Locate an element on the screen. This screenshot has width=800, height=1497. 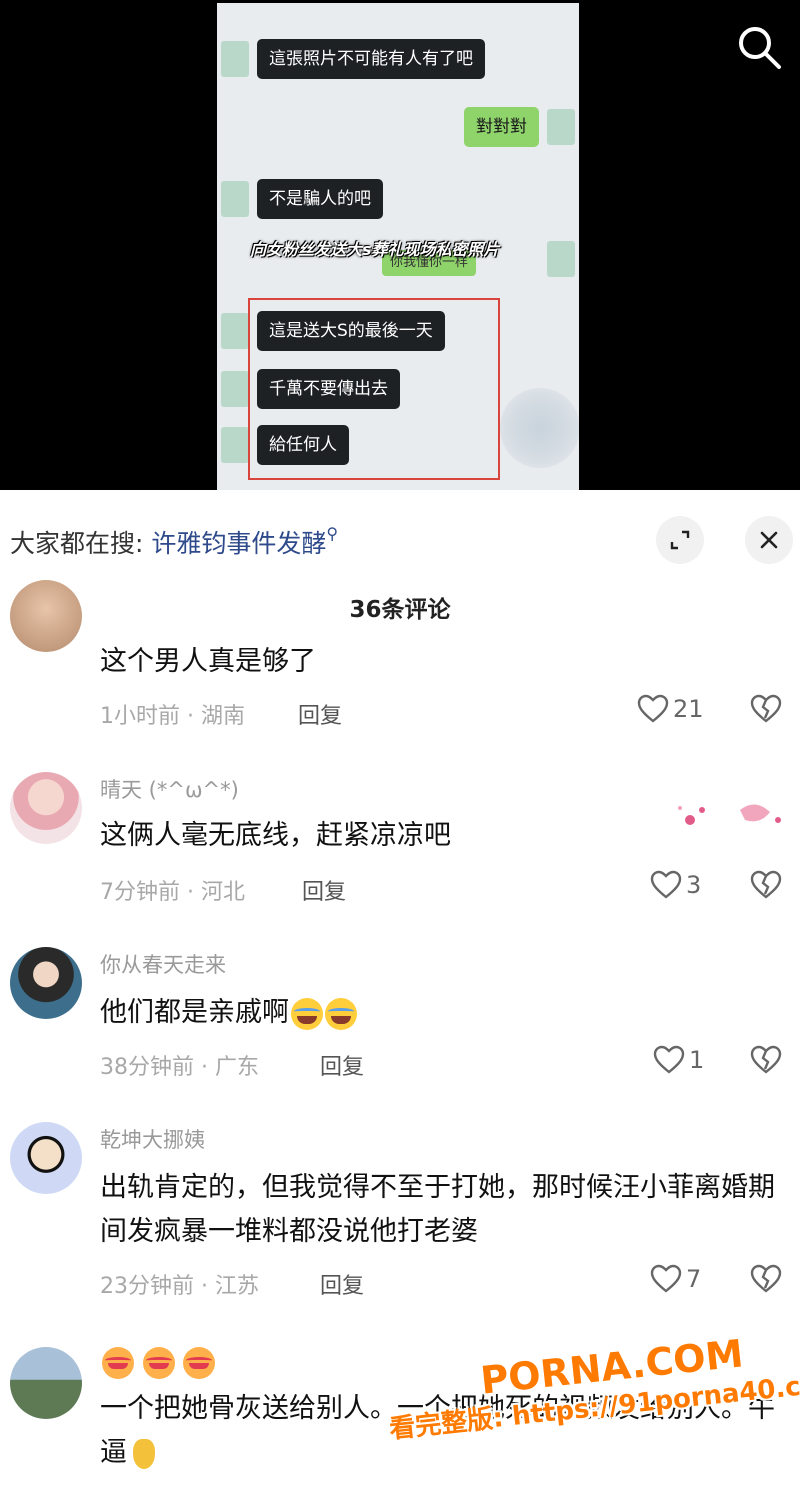
username-emojis is located at coordinates (158, 1363).